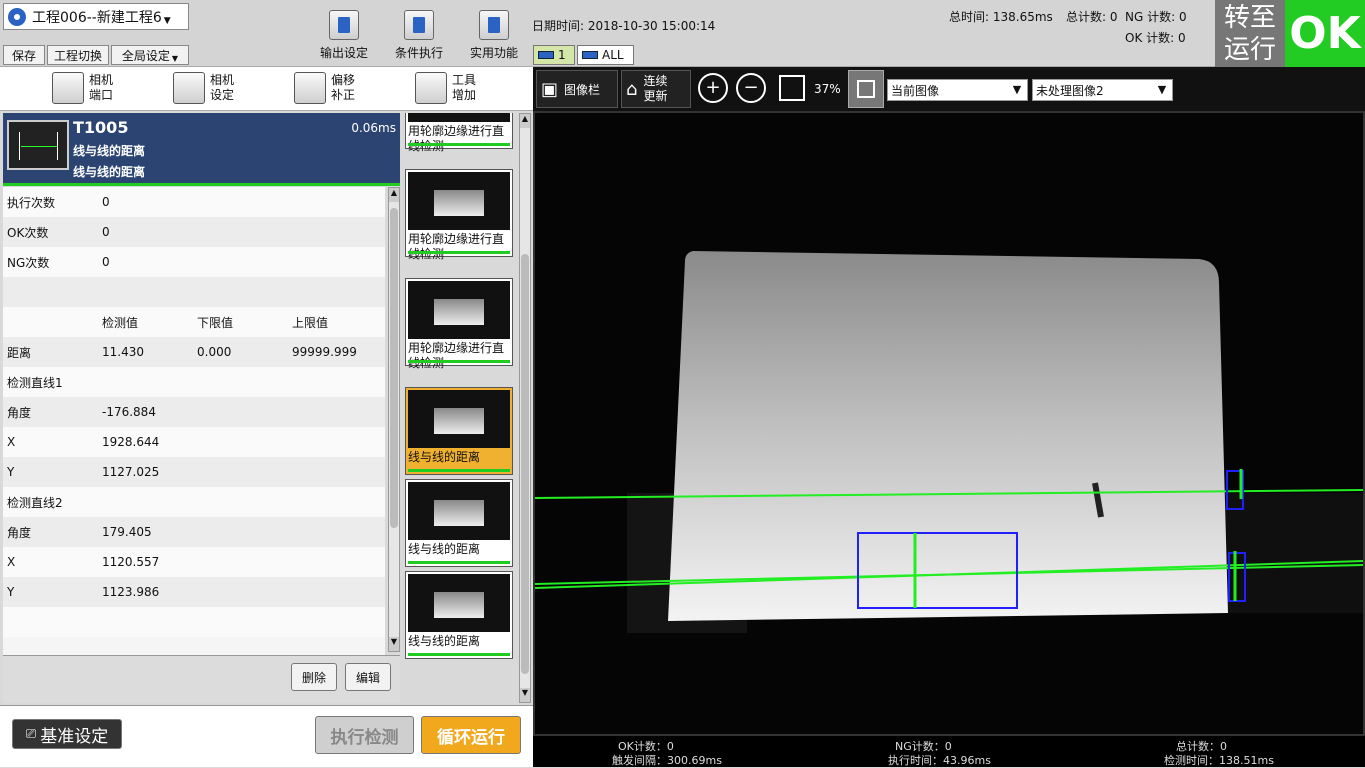 This screenshot has width=1365, height=768. I want to click on table-cell: 检测直线1, so click(35, 382).